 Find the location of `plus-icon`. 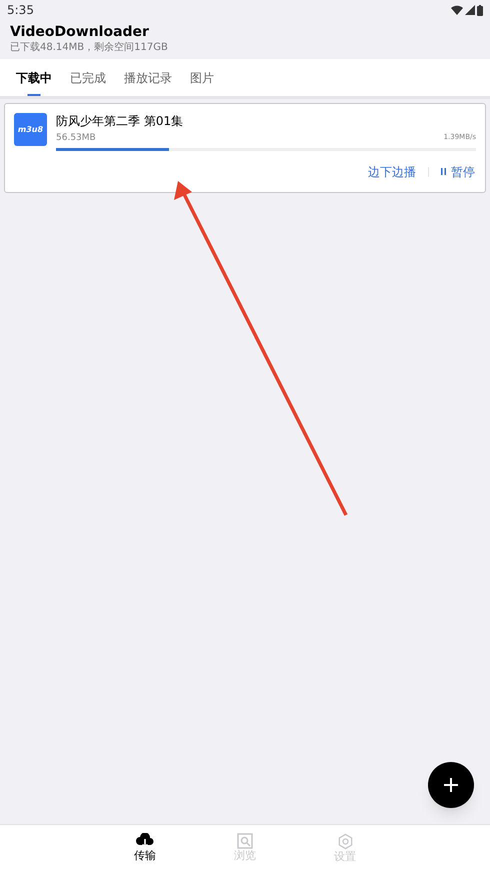

plus-icon is located at coordinates (451, 785).